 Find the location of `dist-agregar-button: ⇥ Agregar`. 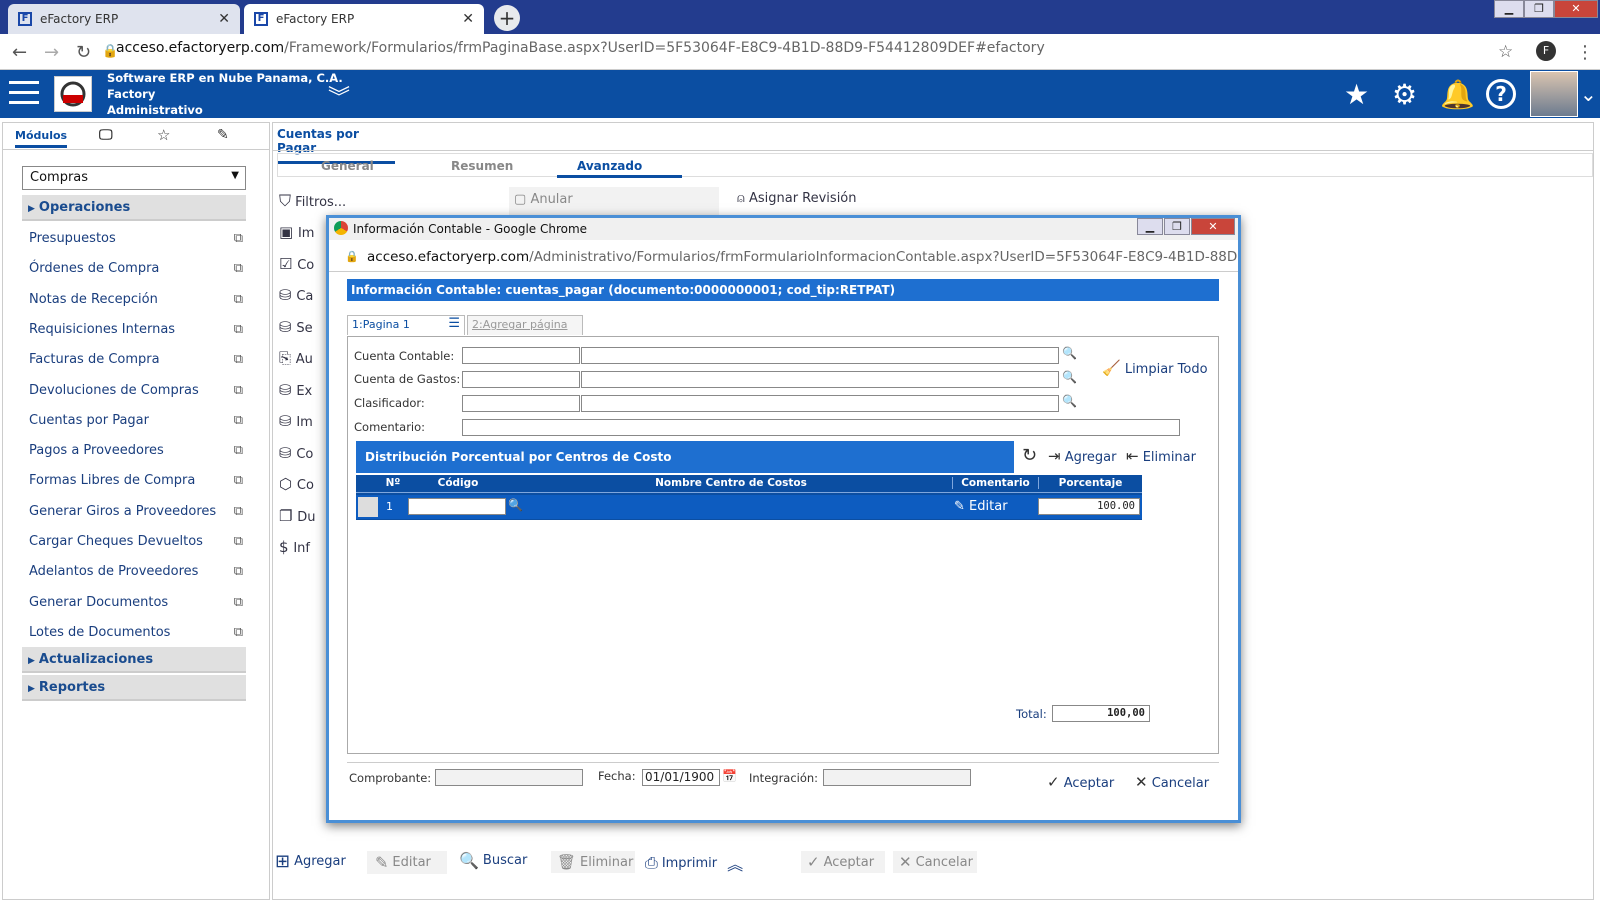

dist-agregar-button: ⇥ Agregar is located at coordinates (1082, 456).